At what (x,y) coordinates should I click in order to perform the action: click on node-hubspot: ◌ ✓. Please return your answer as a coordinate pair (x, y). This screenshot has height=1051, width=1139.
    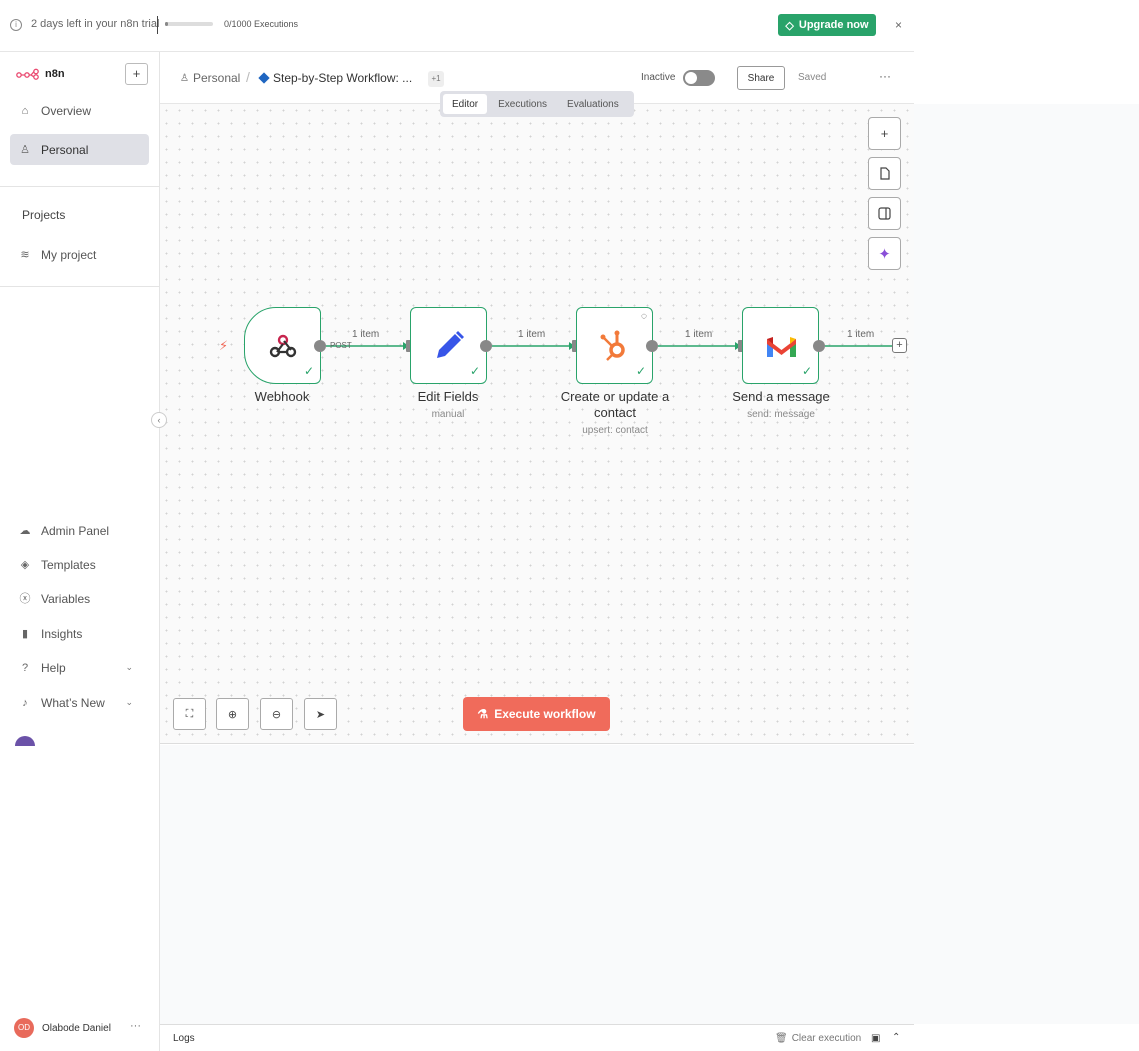
    Looking at the image, I should click on (614, 345).